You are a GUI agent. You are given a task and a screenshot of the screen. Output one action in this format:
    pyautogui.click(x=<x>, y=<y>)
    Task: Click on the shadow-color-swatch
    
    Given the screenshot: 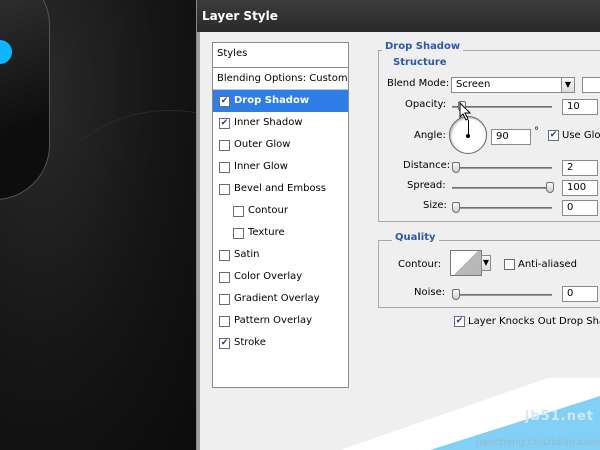 What is the action you would take?
    pyautogui.click(x=591, y=85)
    